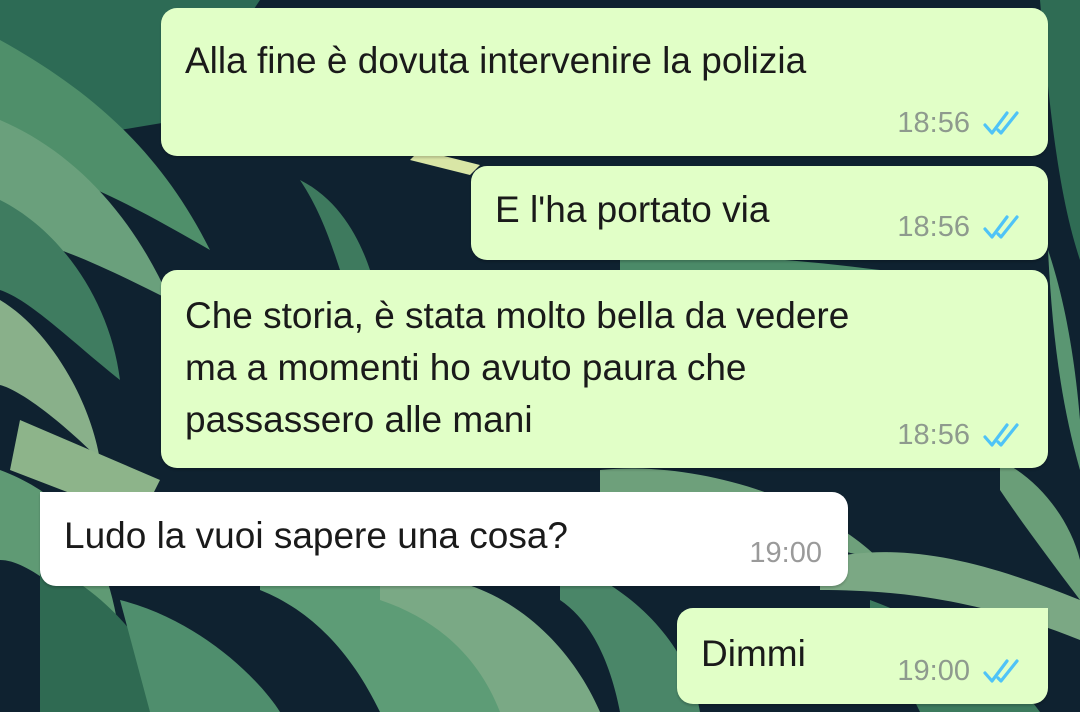  Describe the element at coordinates (632, 209) in the screenshot. I see `message-text: E l'ha portato via` at that location.